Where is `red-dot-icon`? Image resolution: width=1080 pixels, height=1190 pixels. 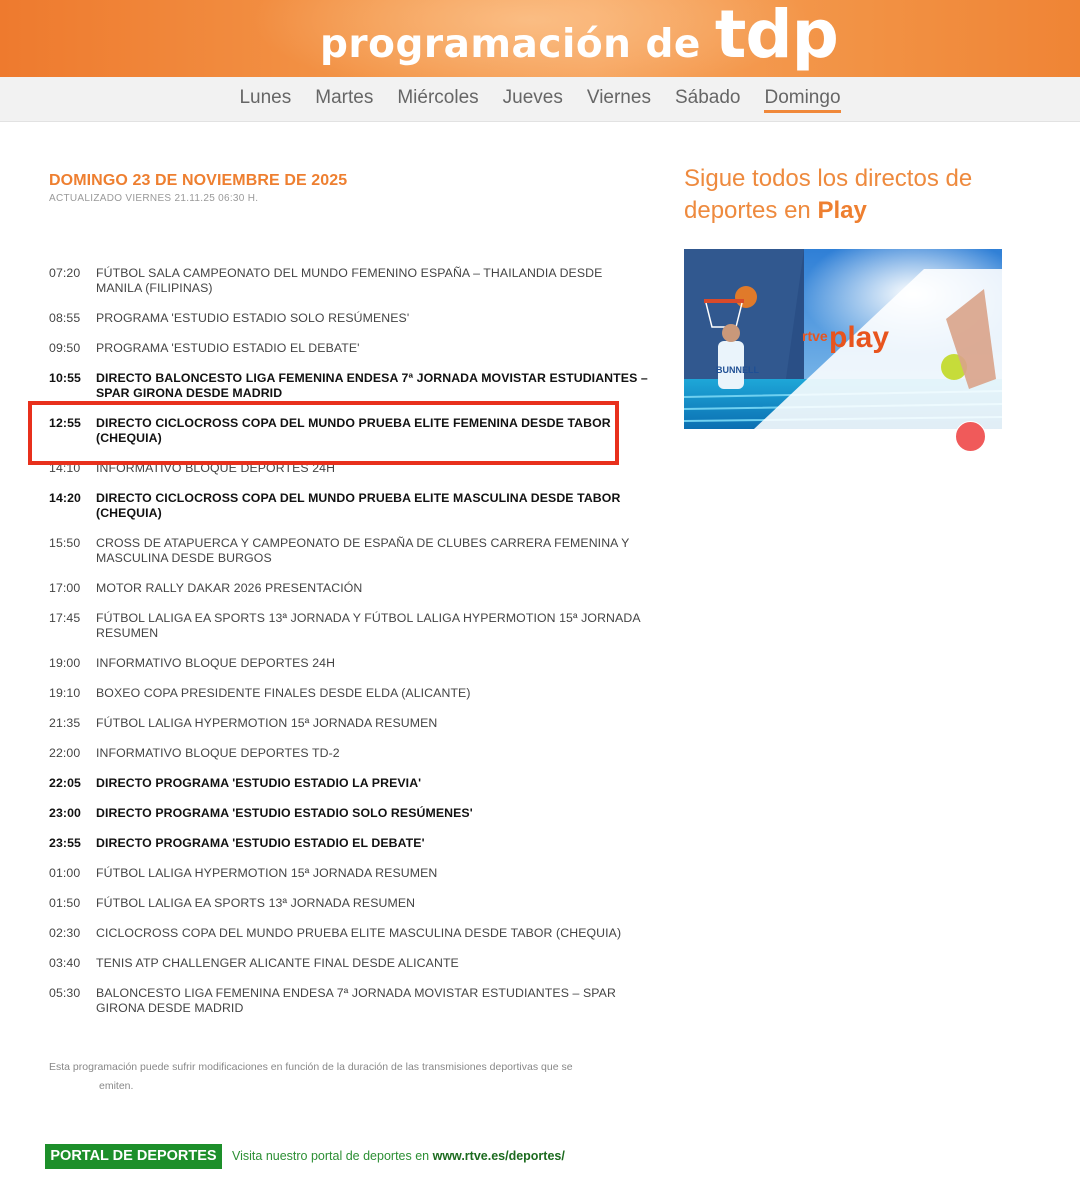 red-dot-icon is located at coordinates (970, 436).